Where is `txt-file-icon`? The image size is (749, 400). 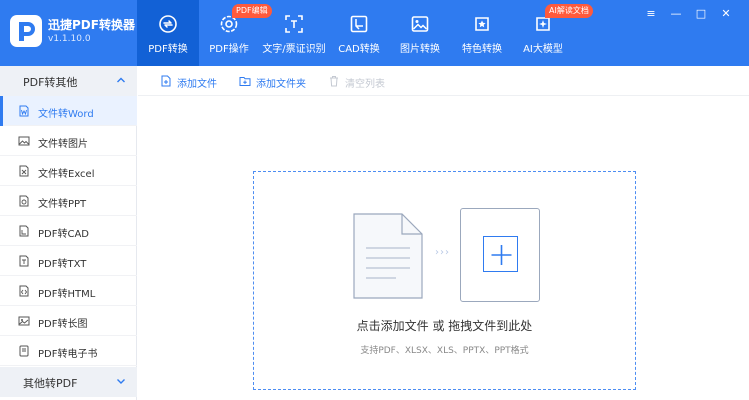
txt-file-icon is located at coordinates (24, 261).